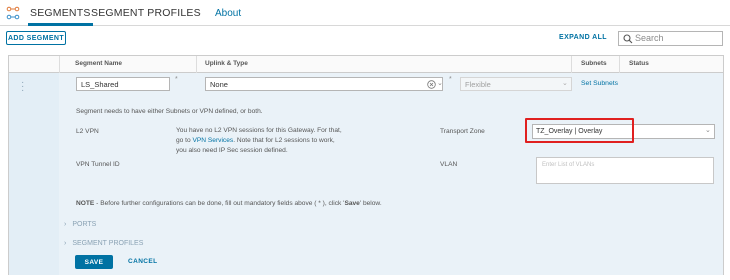 The height and width of the screenshot is (280, 730). I want to click on vlan-label: VLAN, so click(449, 164).